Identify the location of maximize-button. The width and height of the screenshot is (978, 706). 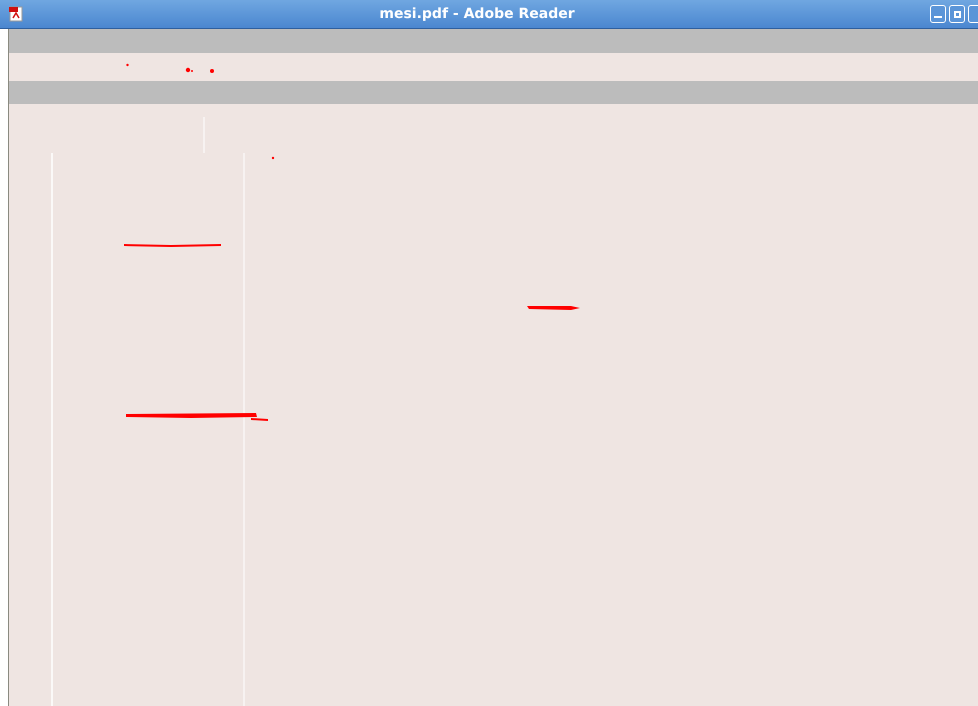
(957, 14).